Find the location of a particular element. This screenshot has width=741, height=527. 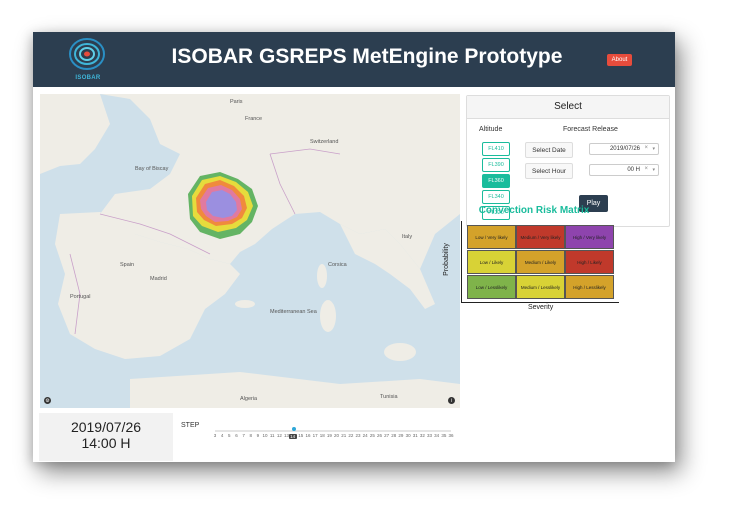

map-label: Algeria is located at coordinates (249, 399).